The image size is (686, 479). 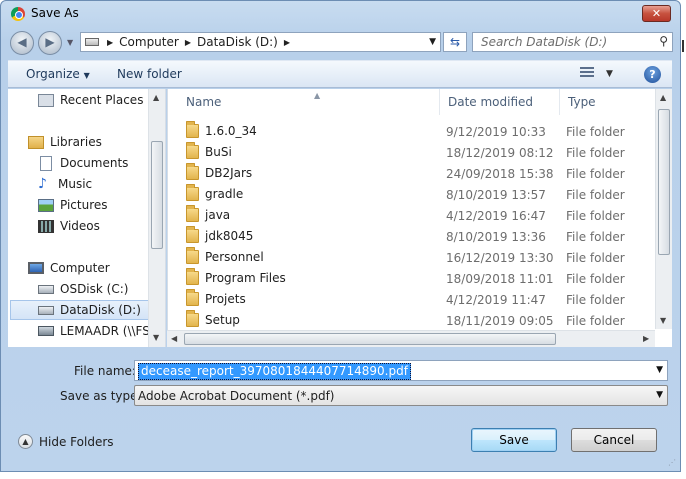 What do you see at coordinates (105, 371) in the screenshot?
I see `file-name-label: File name:` at bounding box center [105, 371].